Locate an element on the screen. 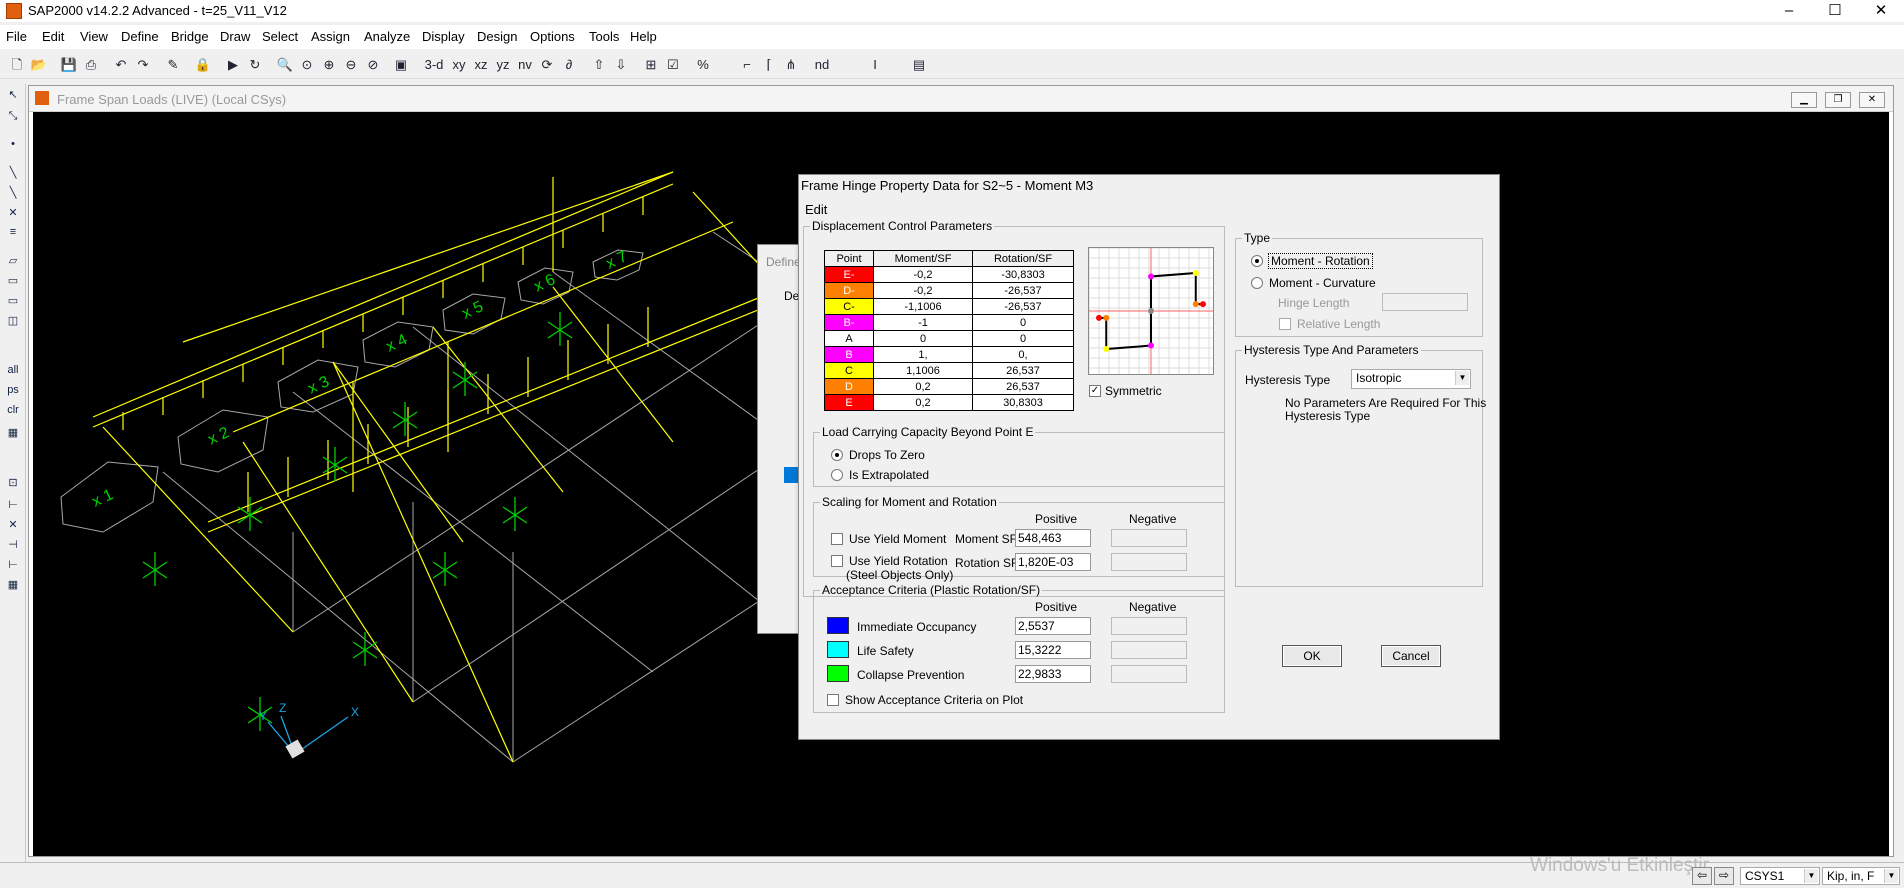  arrow-up-icon: ⇧ is located at coordinates (599, 65).